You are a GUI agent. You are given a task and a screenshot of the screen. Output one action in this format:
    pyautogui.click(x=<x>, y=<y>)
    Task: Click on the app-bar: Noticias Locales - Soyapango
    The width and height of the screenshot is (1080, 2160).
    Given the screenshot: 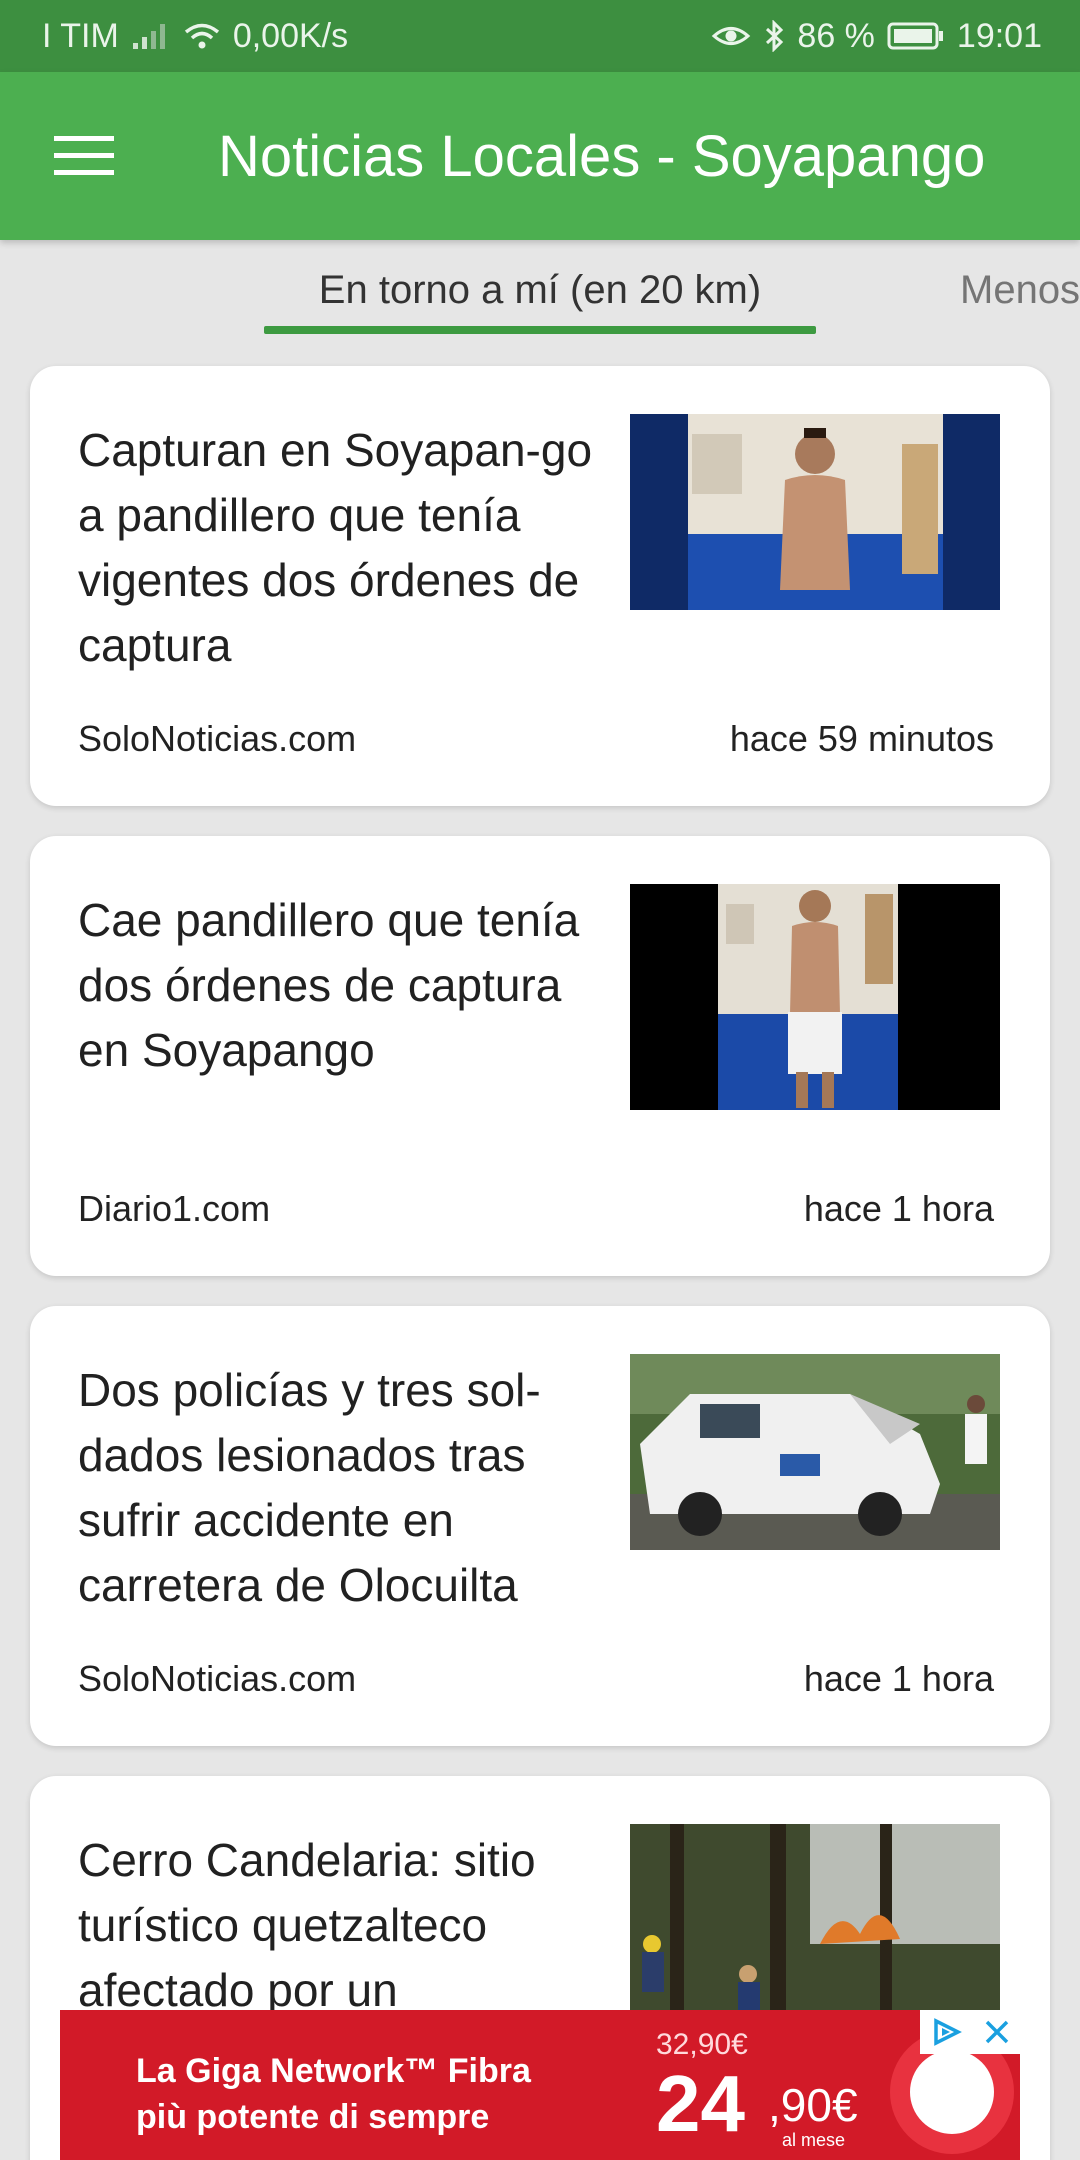 What is the action you would take?
    pyautogui.click(x=540, y=156)
    